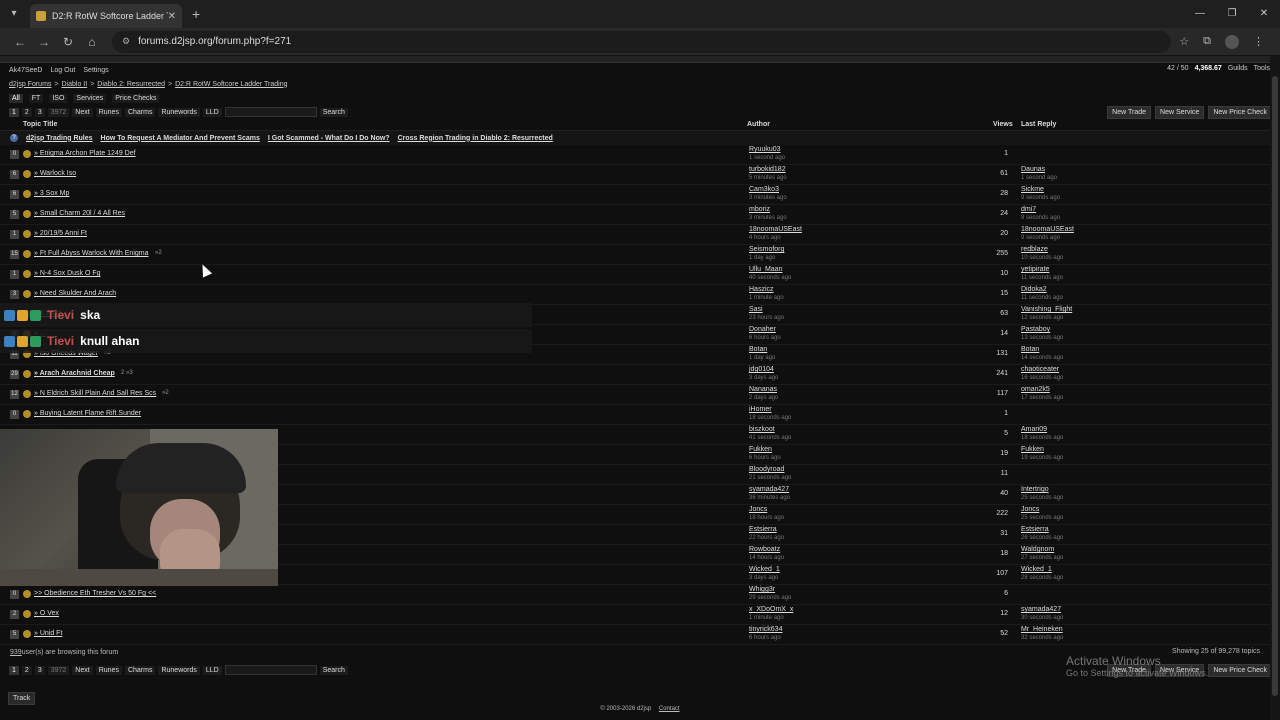  I want to click on url-field: ⚙ forums.d2jsp.org/forum.php?f=271, so click(642, 41).